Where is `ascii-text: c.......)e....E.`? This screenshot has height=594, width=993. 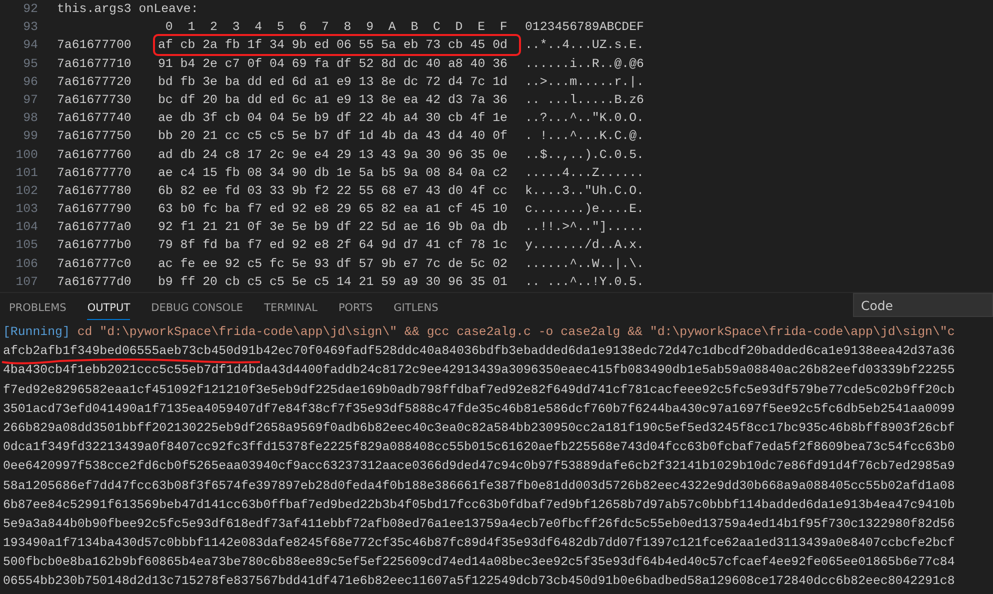
ascii-text: c.......)e....E. is located at coordinates (584, 209).